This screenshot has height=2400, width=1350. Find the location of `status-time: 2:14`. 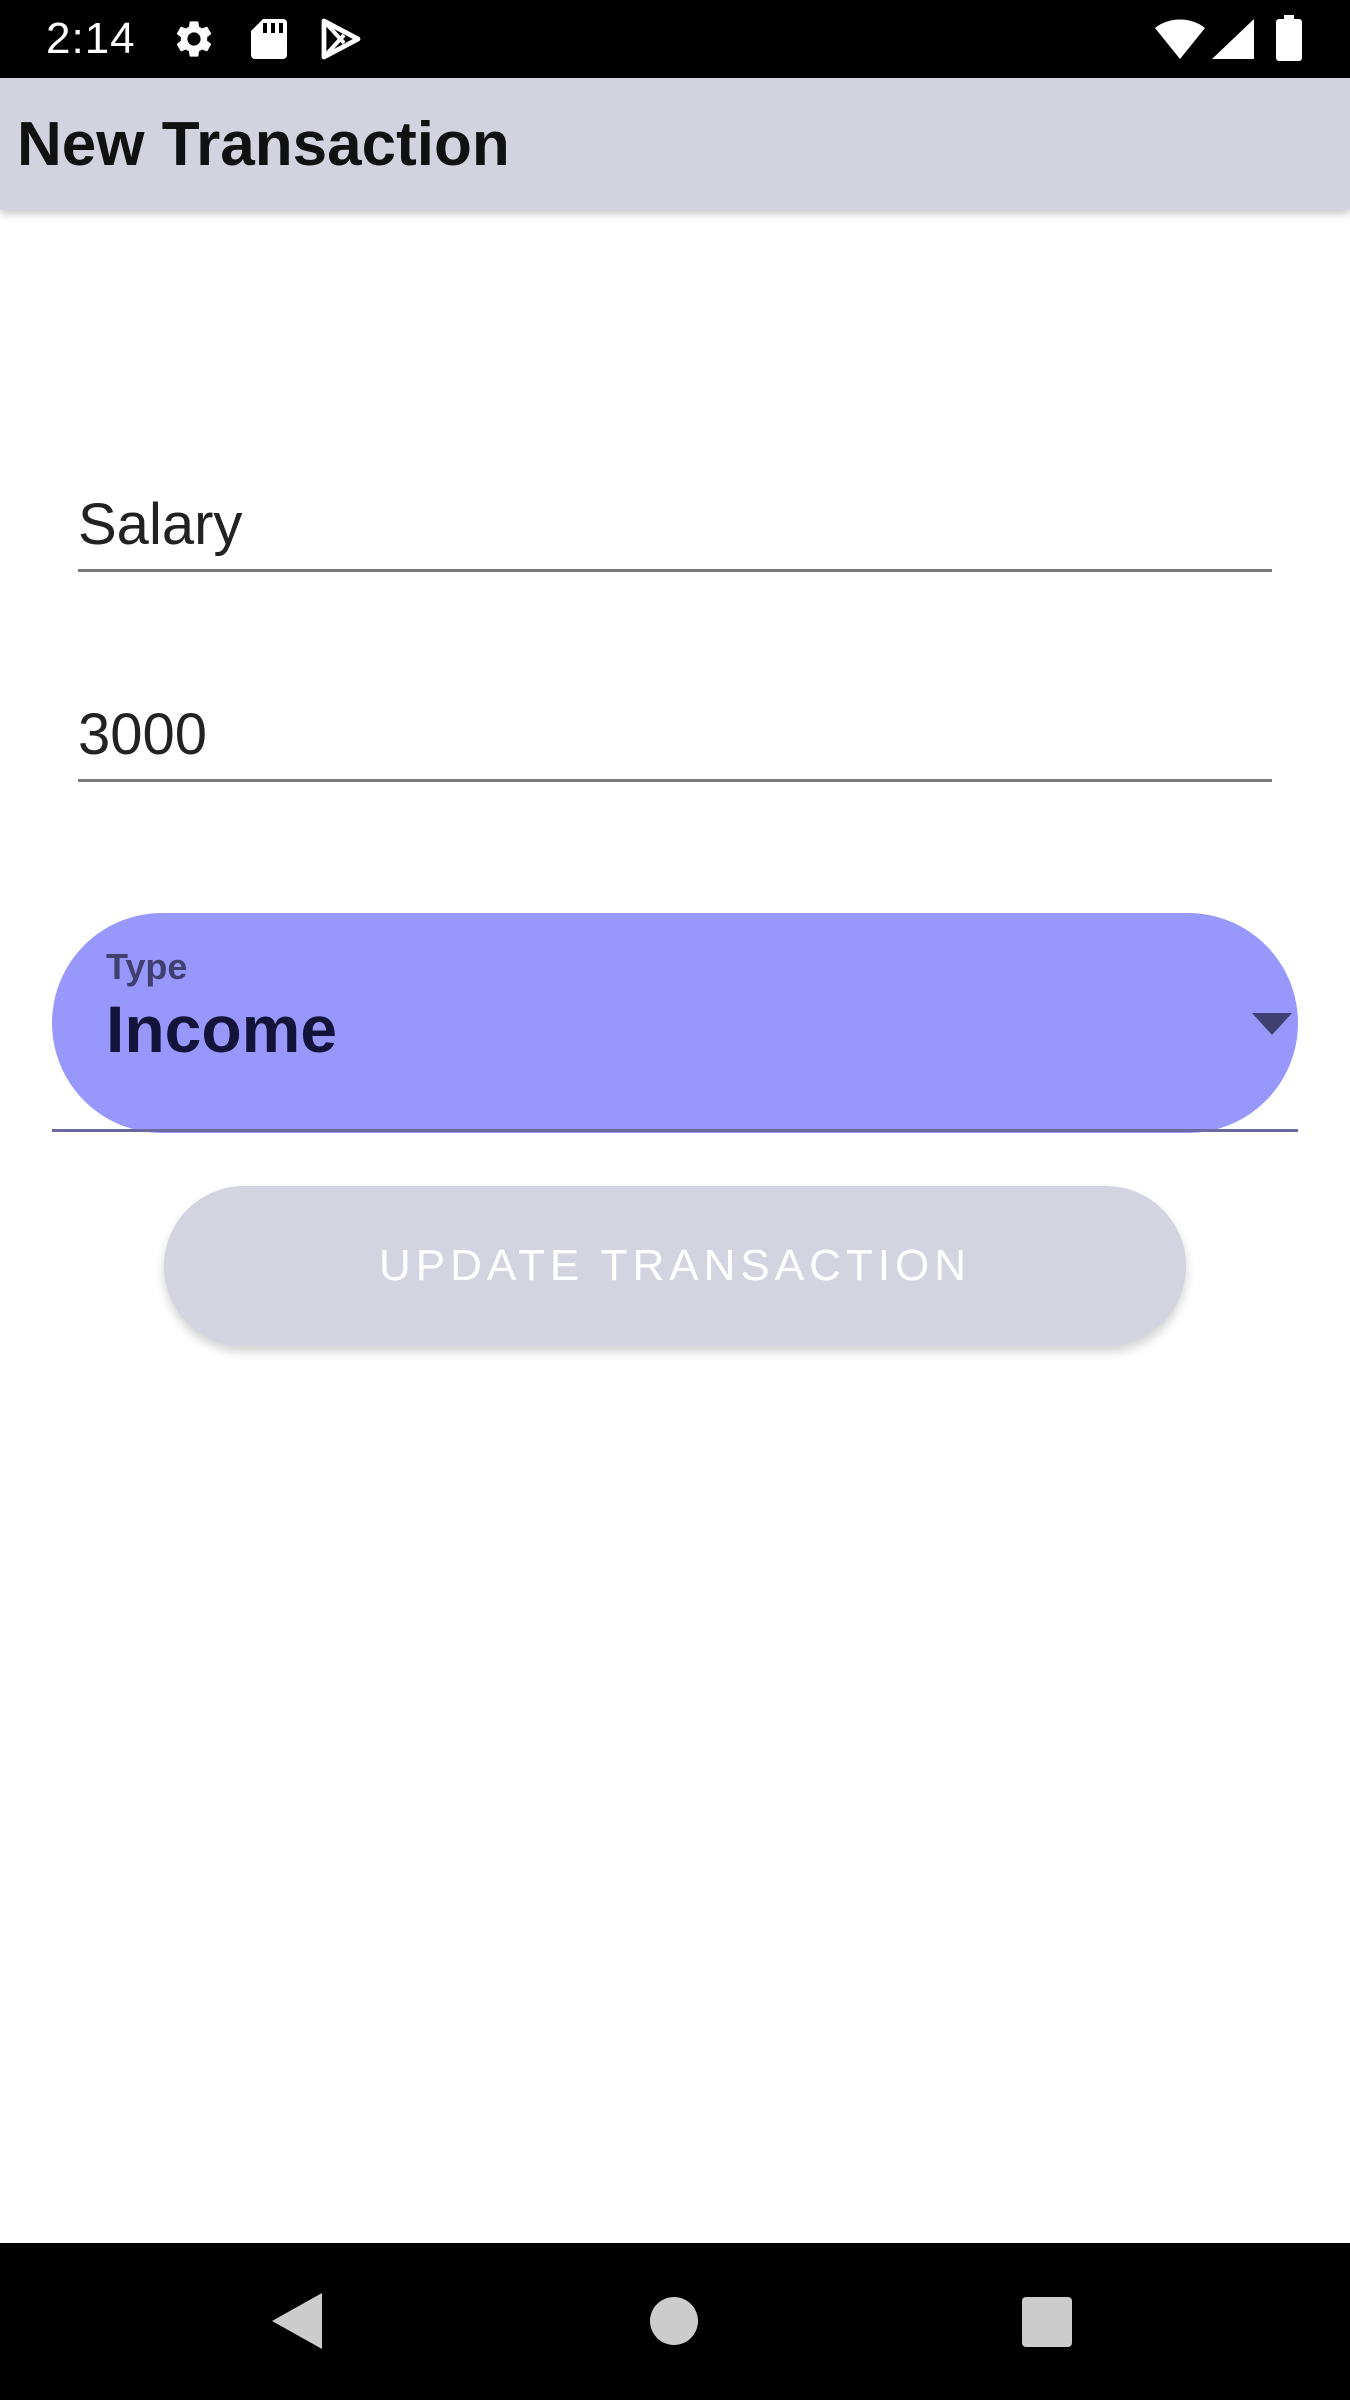

status-time: 2:14 is located at coordinates (91, 38).